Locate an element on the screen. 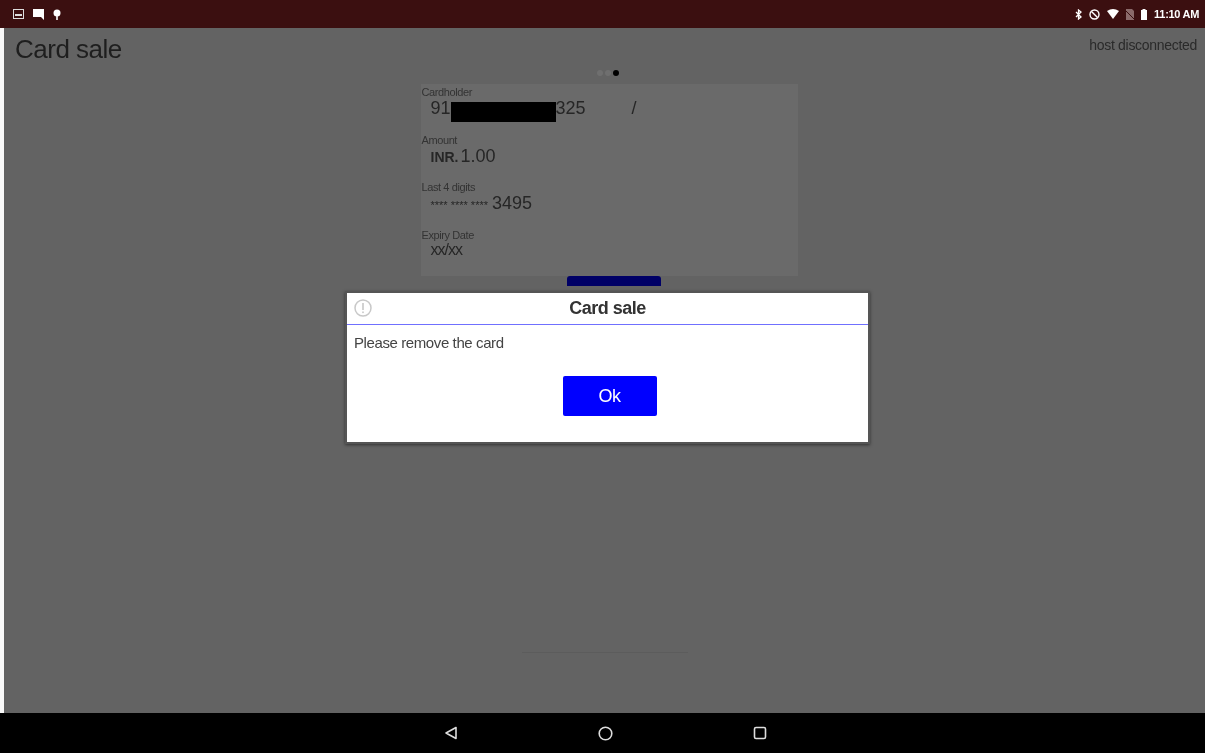  blocked-icon is located at coordinates (1095, 14).